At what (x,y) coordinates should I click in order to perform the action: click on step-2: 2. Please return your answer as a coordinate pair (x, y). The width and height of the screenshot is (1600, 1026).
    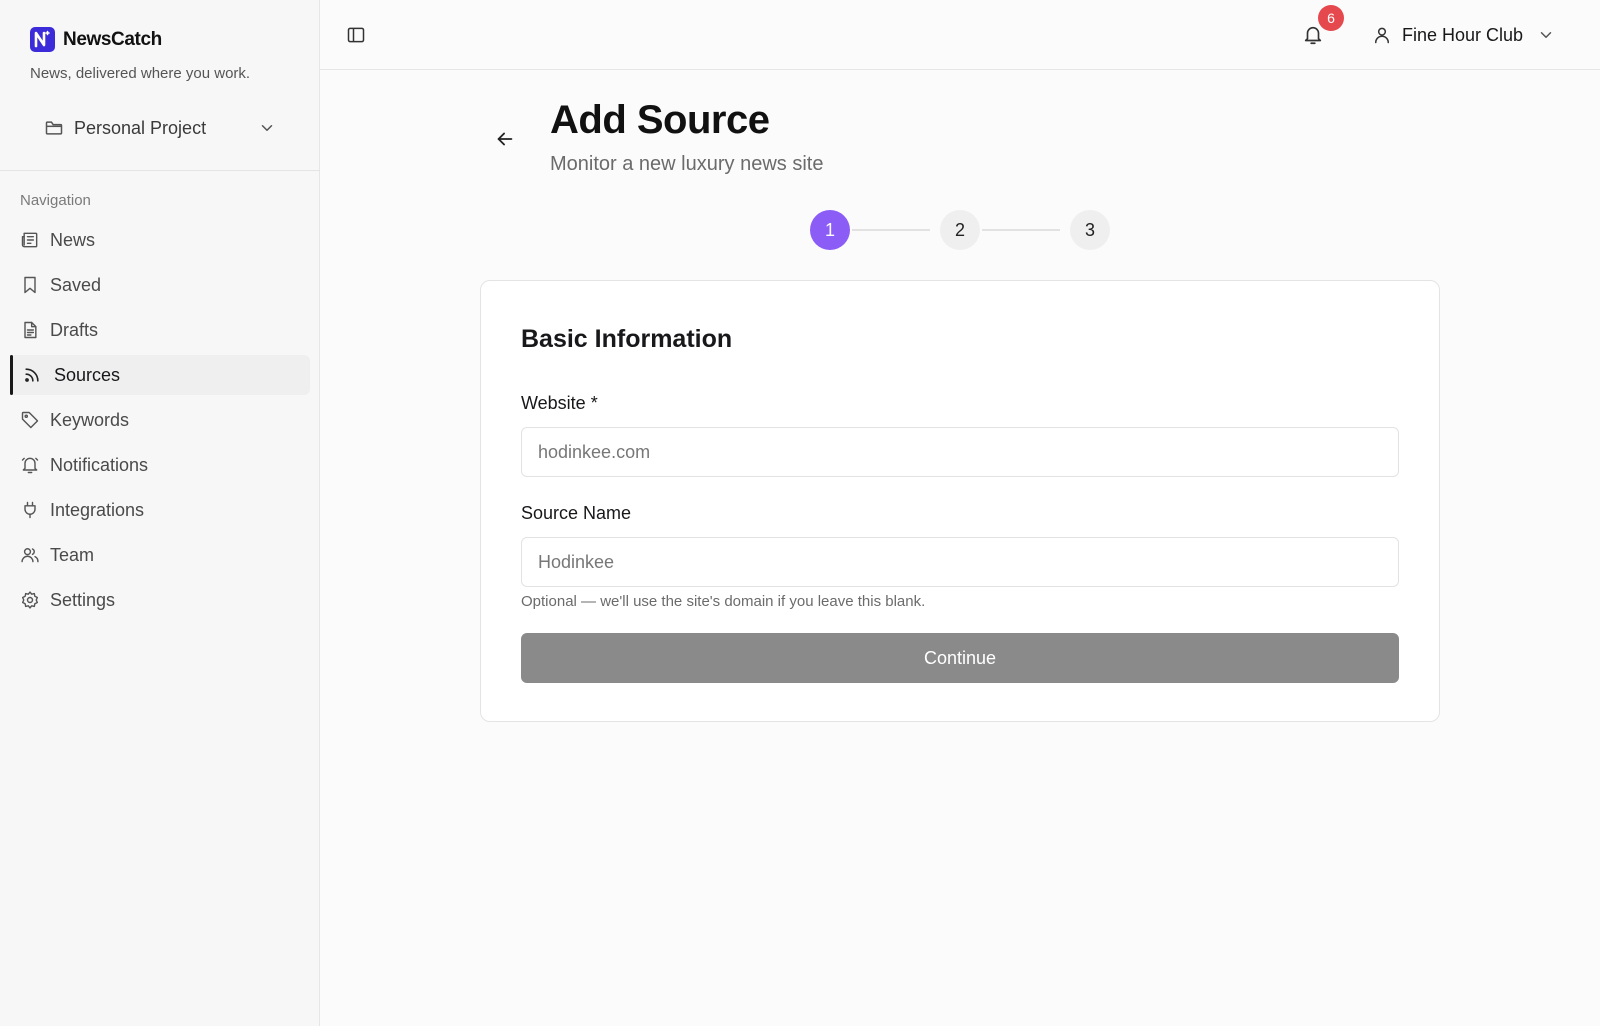
    Looking at the image, I should click on (960, 230).